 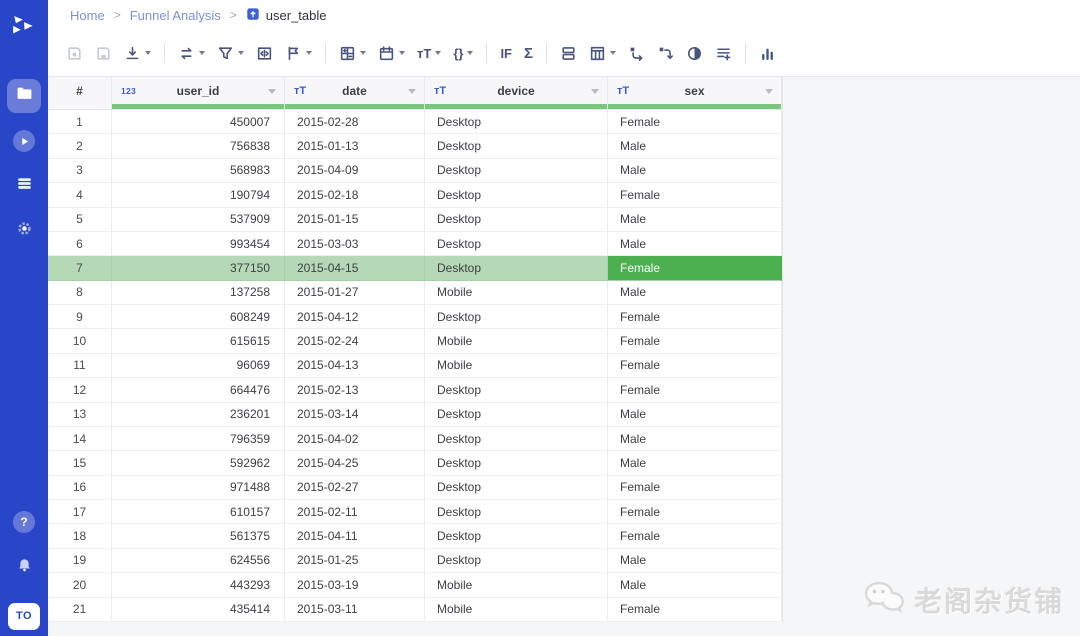 What do you see at coordinates (355, 439) in the screenshot?
I see `table-cell: 2015-04-02` at bounding box center [355, 439].